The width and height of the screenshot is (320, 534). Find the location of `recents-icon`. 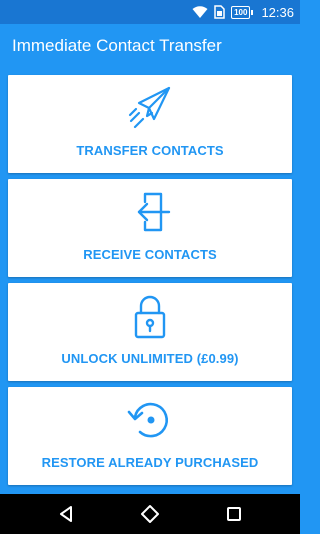

recents-icon is located at coordinates (234, 514).